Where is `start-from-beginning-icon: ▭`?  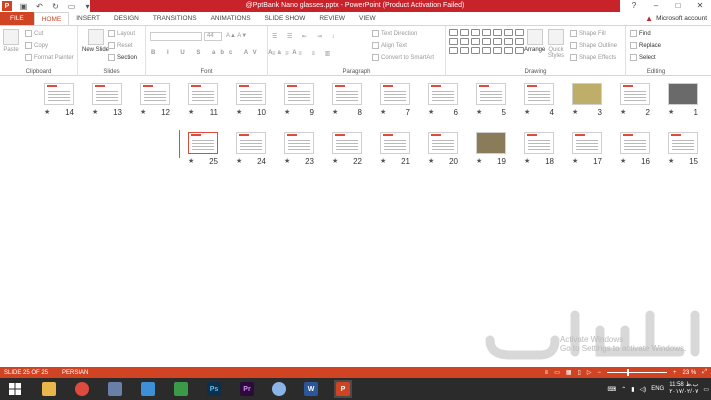 start-from-beginning-icon: ▭ is located at coordinates (71, 6).